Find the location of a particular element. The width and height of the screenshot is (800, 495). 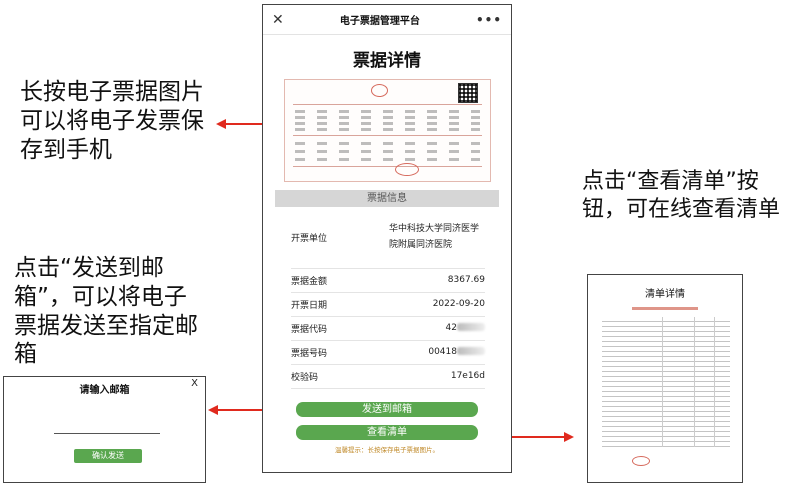

info-label: 票据金额 is located at coordinates (309, 282).